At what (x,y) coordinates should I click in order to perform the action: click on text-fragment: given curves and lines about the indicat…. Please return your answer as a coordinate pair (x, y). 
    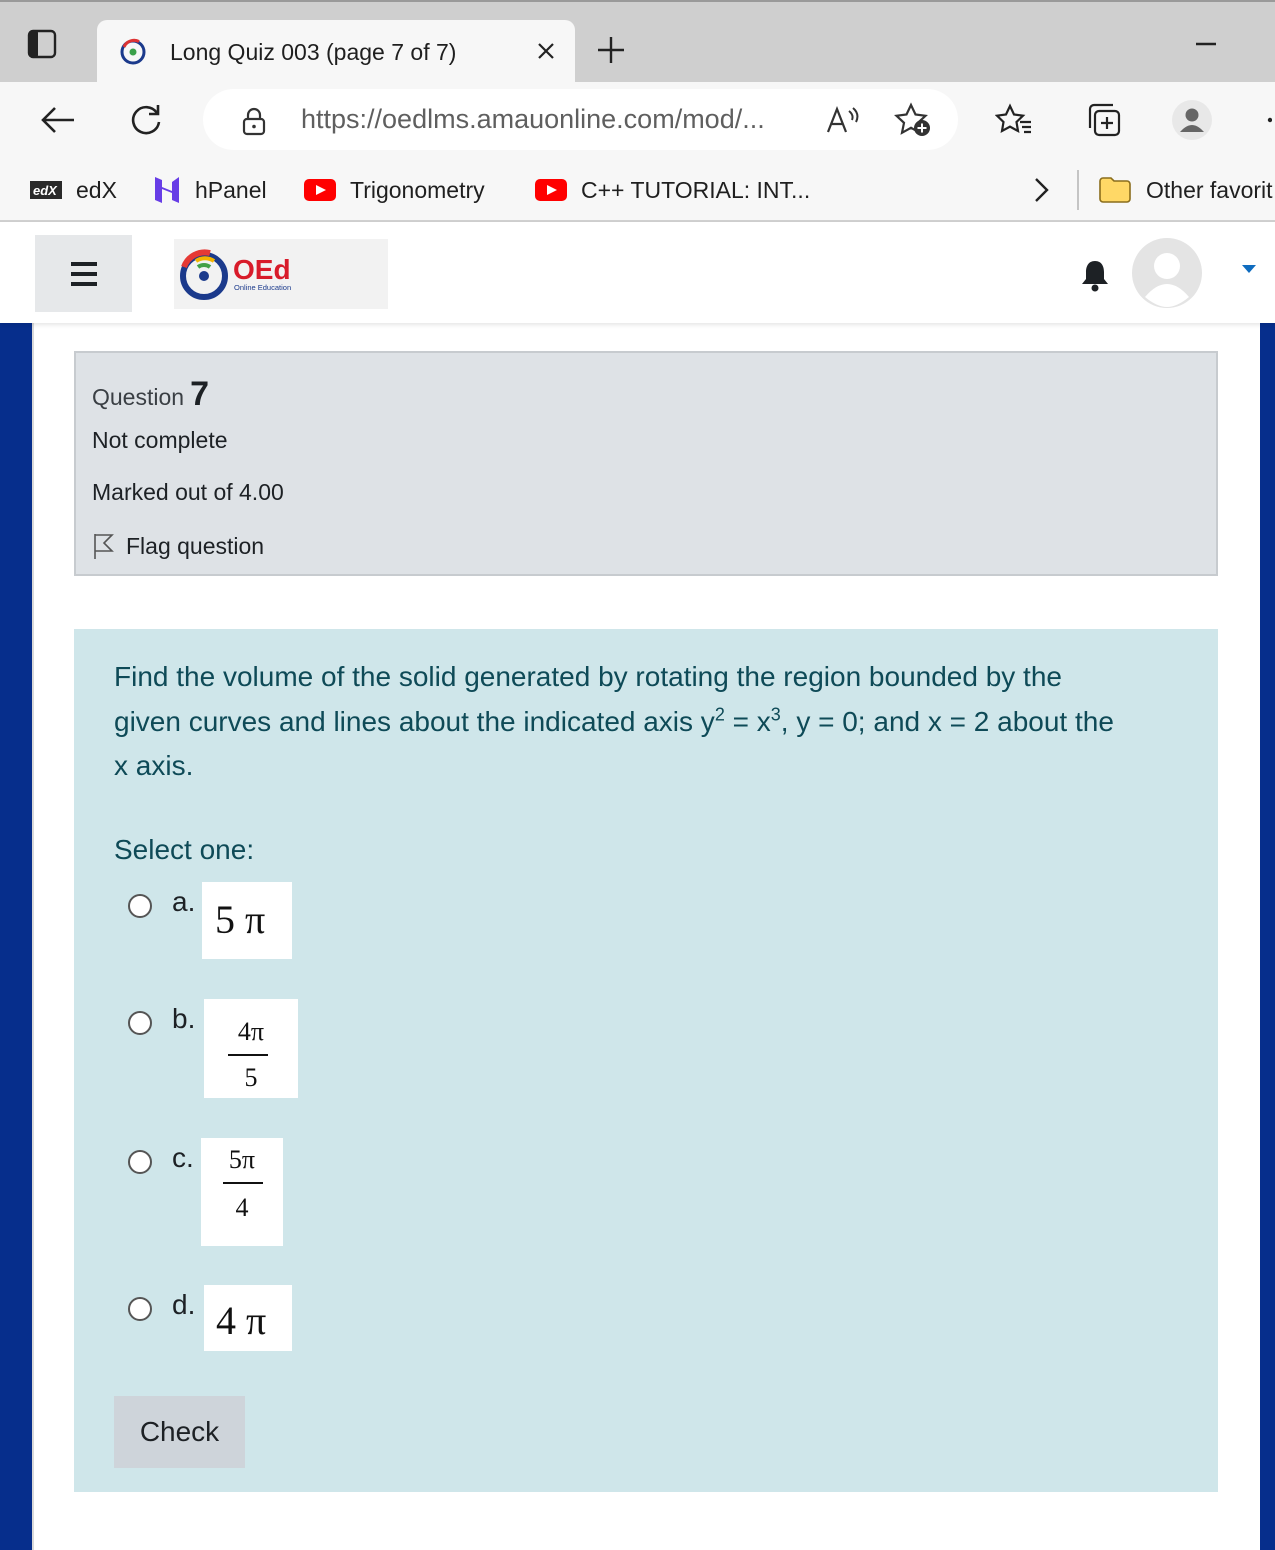
    Looking at the image, I should click on (414, 721).